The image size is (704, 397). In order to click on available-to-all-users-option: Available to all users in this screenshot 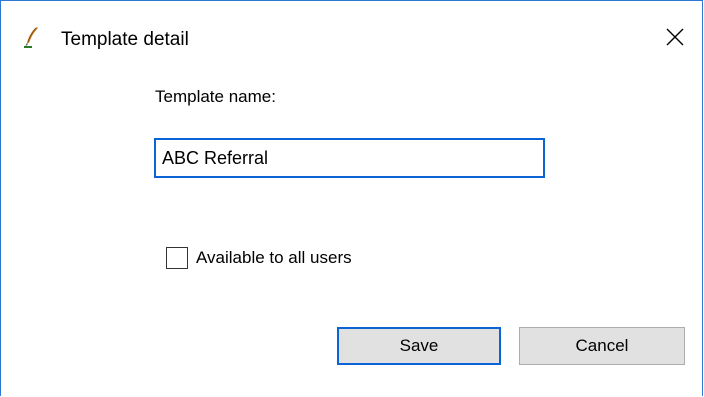, I will do `click(259, 258)`.